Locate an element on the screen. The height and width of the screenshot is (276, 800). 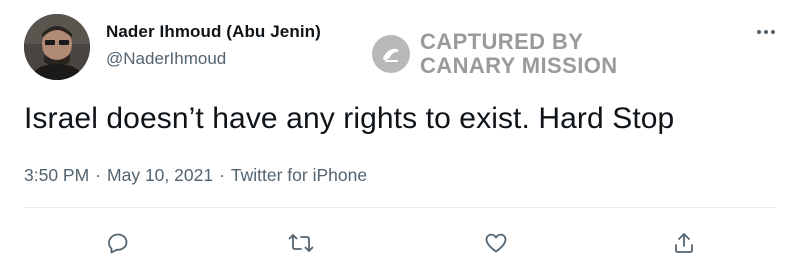
tweet-time: 3:50 PM is located at coordinates (56, 175).